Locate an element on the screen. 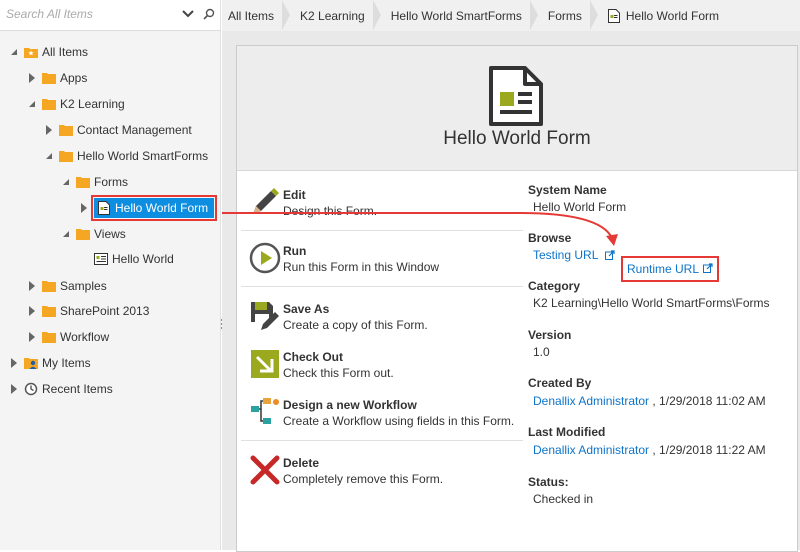 The image size is (800, 552). tree-item-hello-world-view: Hello World is located at coordinates (134, 259).